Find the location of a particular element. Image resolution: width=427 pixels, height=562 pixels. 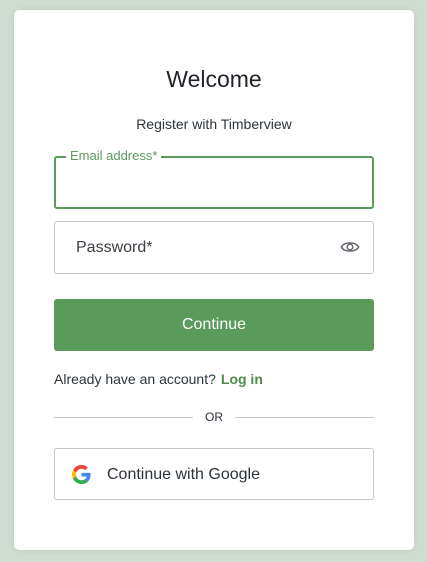

email-field: Email address* is located at coordinates (214, 178).